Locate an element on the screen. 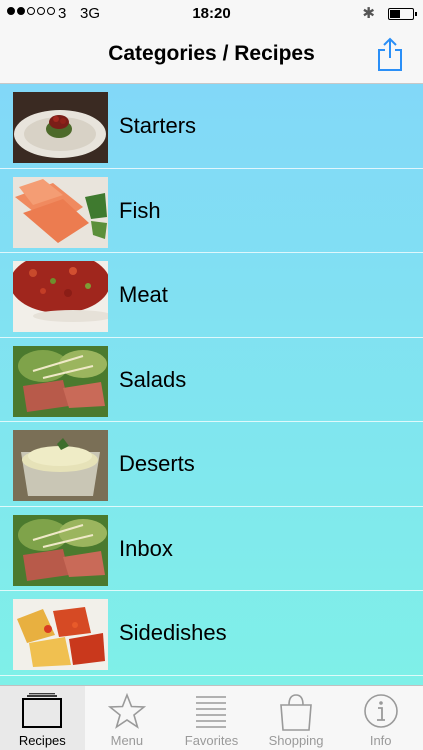 The height and width of the screenshot is (750, 423). share-button is located at coordinates (390, 54).